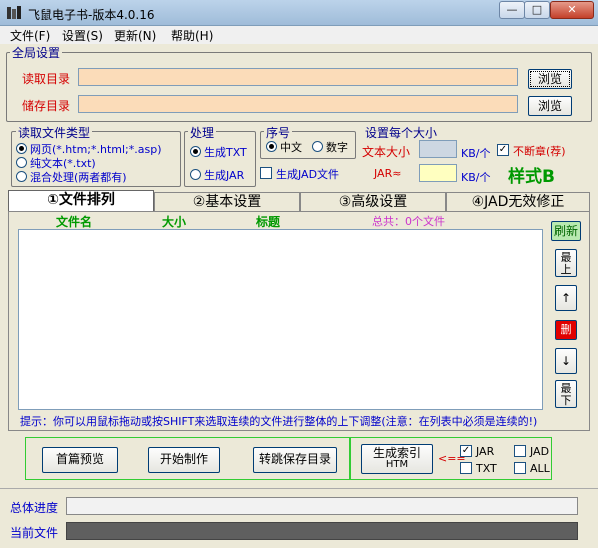 The height and width of the screenshot is (548, 598). I want to click on jad-label: JAD, so click(540, 451).